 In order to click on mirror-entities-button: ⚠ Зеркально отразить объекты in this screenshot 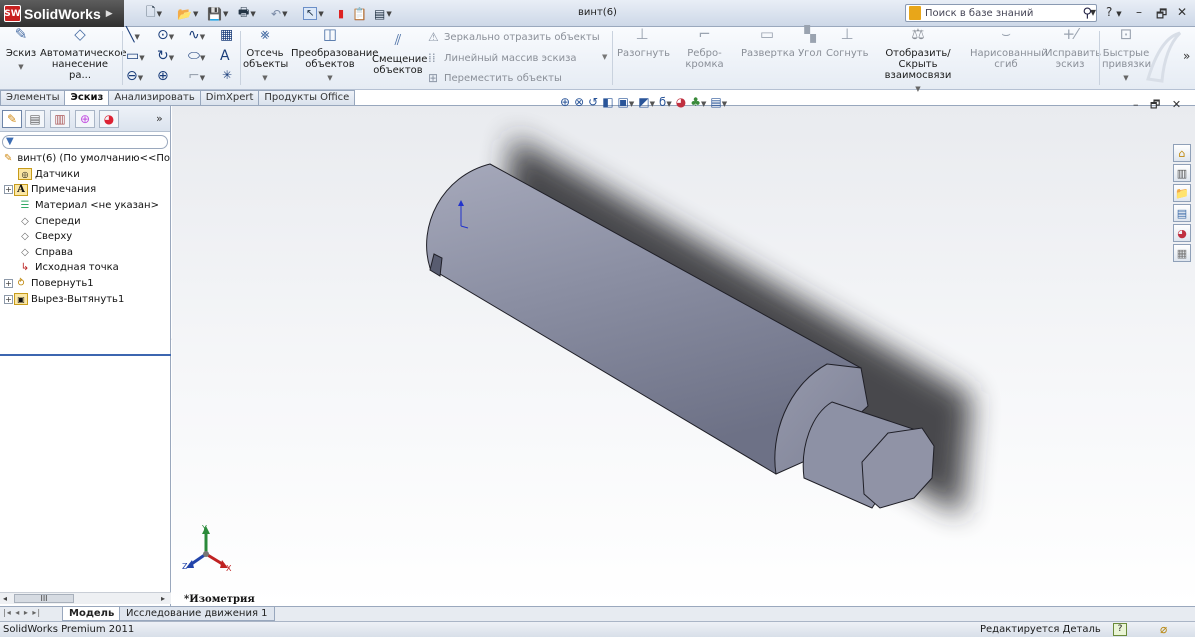, I will do `click(514, 37)`.